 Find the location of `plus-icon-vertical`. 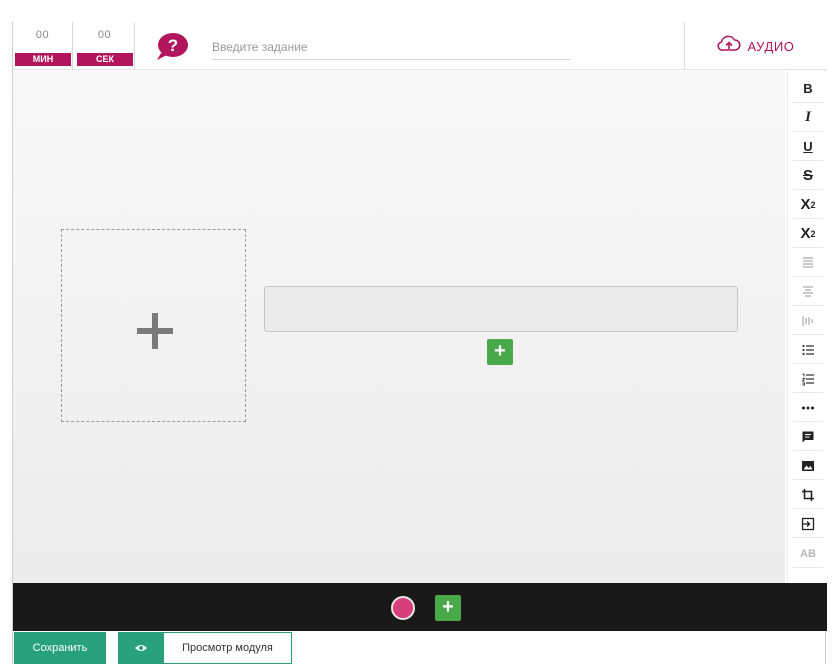

plus-icon-vertical is located at coordinates (155, 331).